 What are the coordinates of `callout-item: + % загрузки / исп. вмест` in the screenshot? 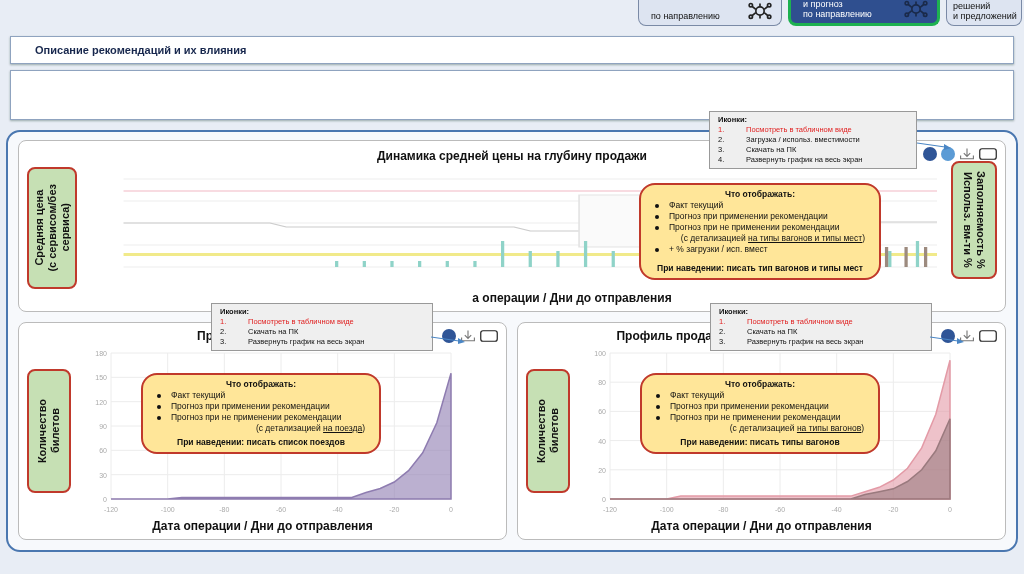 It's located at (718, 249).